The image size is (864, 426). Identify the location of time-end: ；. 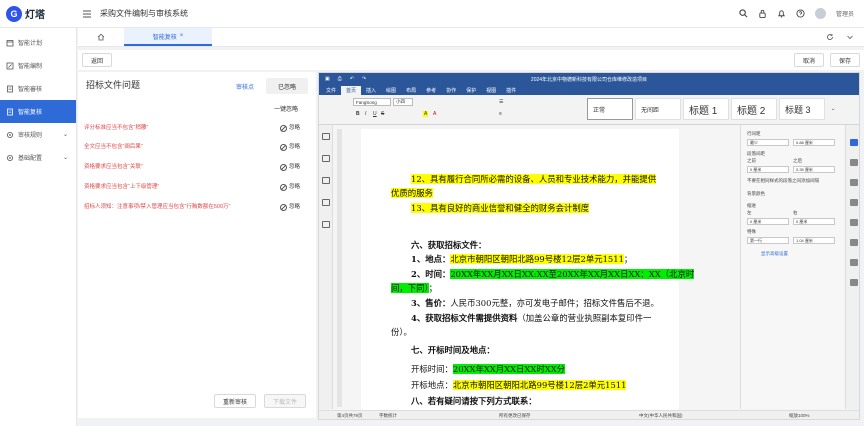
(433, 288).